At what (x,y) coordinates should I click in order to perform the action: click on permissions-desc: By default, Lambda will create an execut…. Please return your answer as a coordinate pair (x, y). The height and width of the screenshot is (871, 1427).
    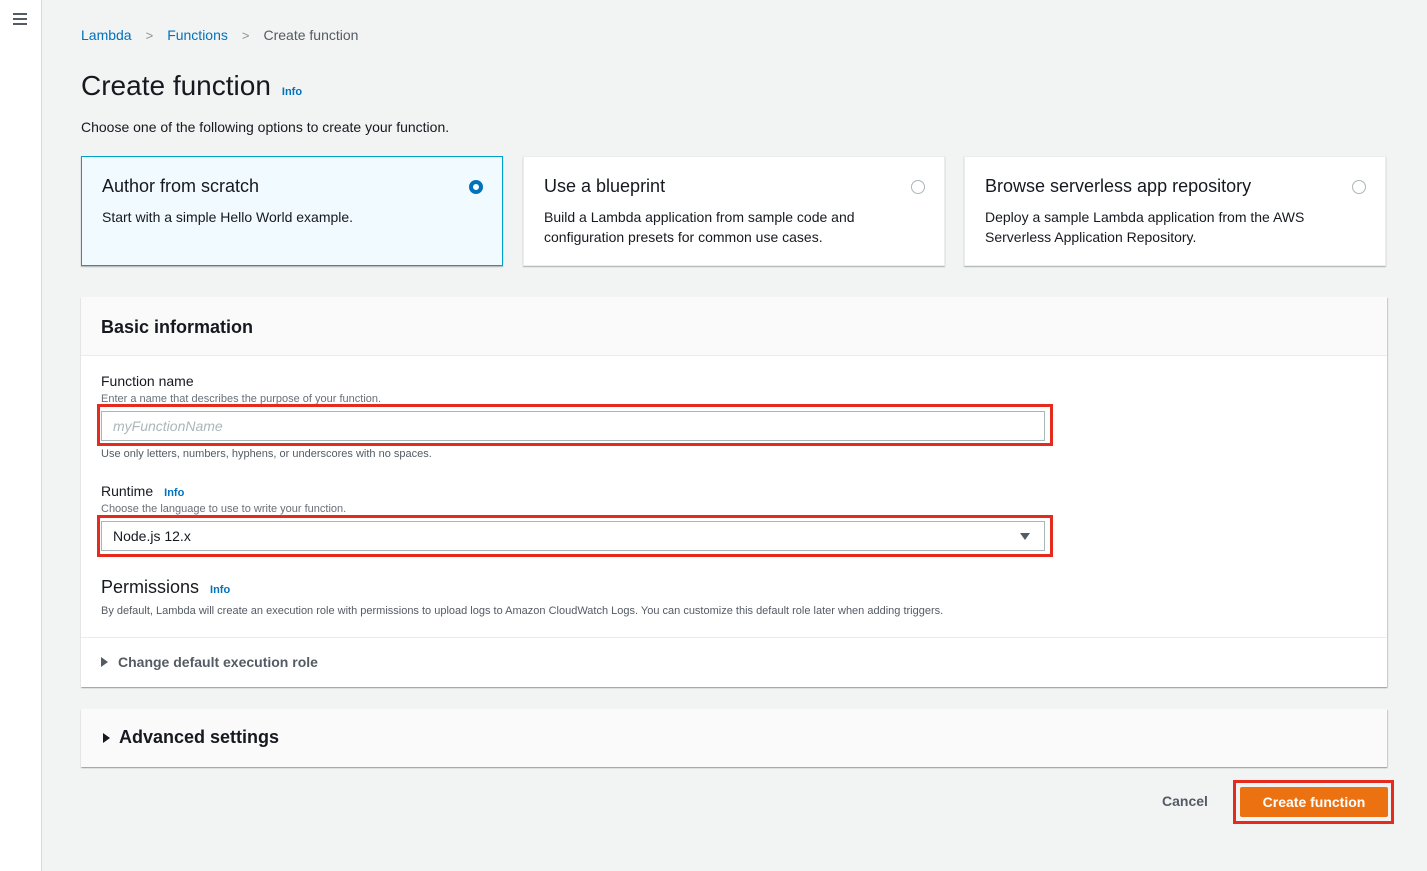
    Looking at the image, I should click on (522, 611).